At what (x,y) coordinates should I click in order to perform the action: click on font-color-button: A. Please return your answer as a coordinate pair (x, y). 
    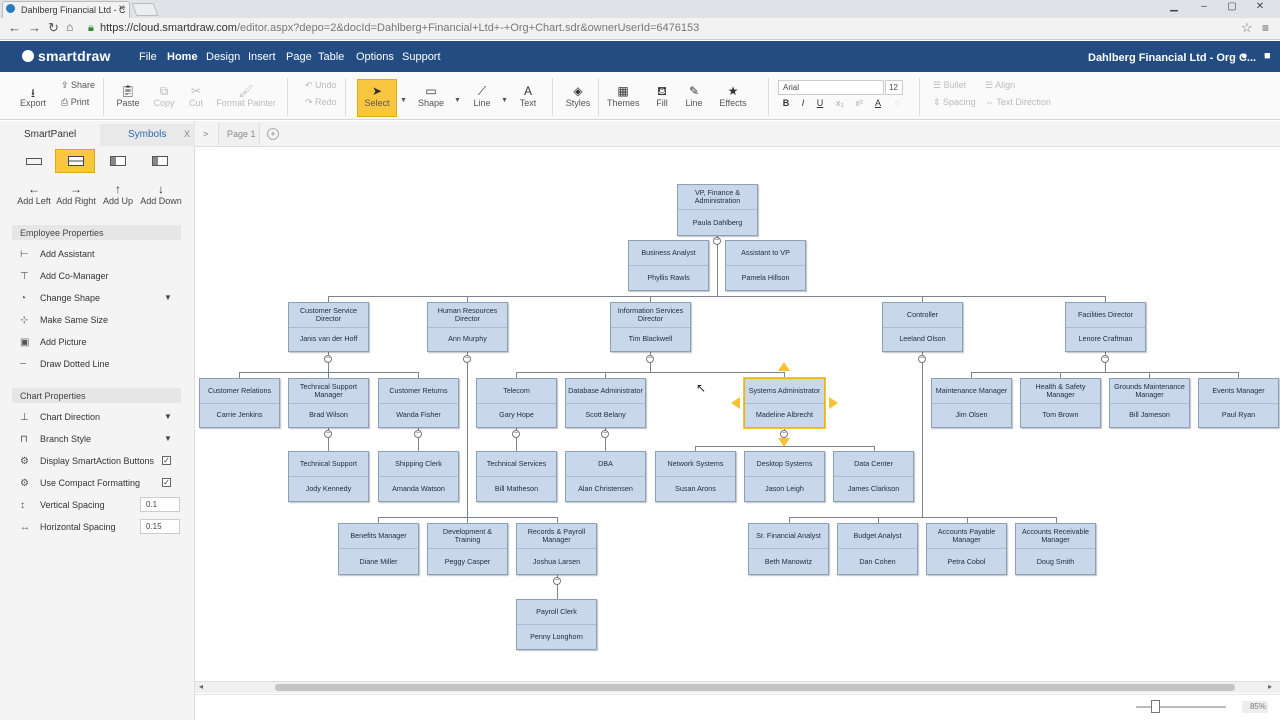
    Looking at the image, I should click on (878, 103).